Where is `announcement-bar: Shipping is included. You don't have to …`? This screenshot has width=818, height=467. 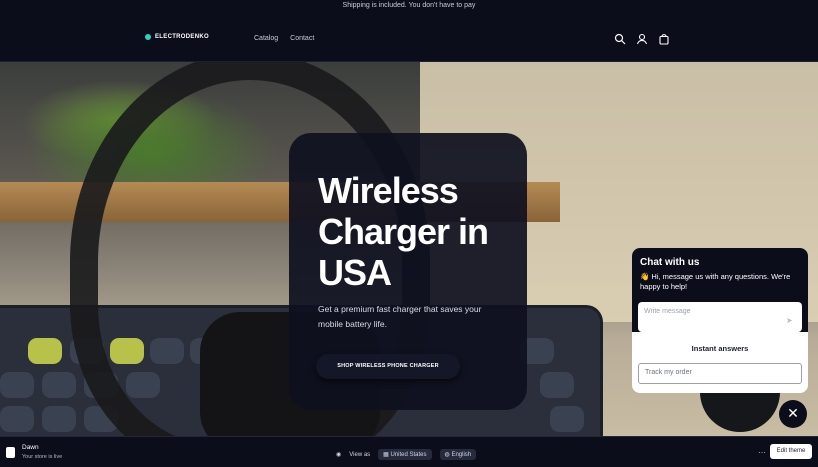
announcement-bar: Shipping is included. You don't have to … is located at coordinates (409, 7).